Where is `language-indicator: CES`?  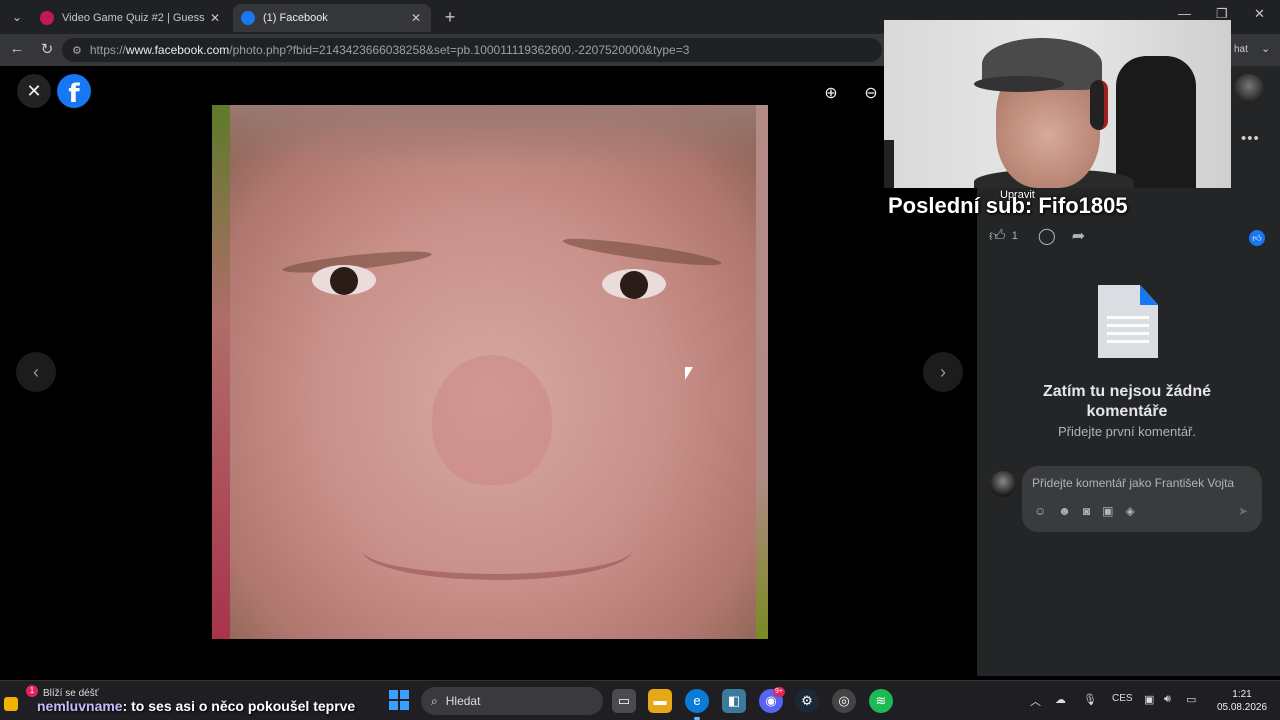
language-indicator: CES is located at coordinates (1122, 698).